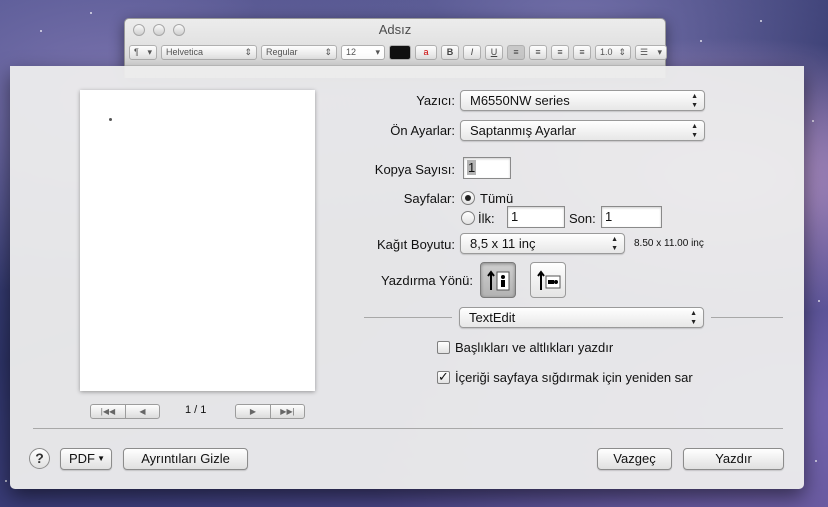  What do you see at coordinates (143, 52) in the screenshot?
I see `paragraph-style-popup: ¶ ▾` at bounding box center [143, 52].